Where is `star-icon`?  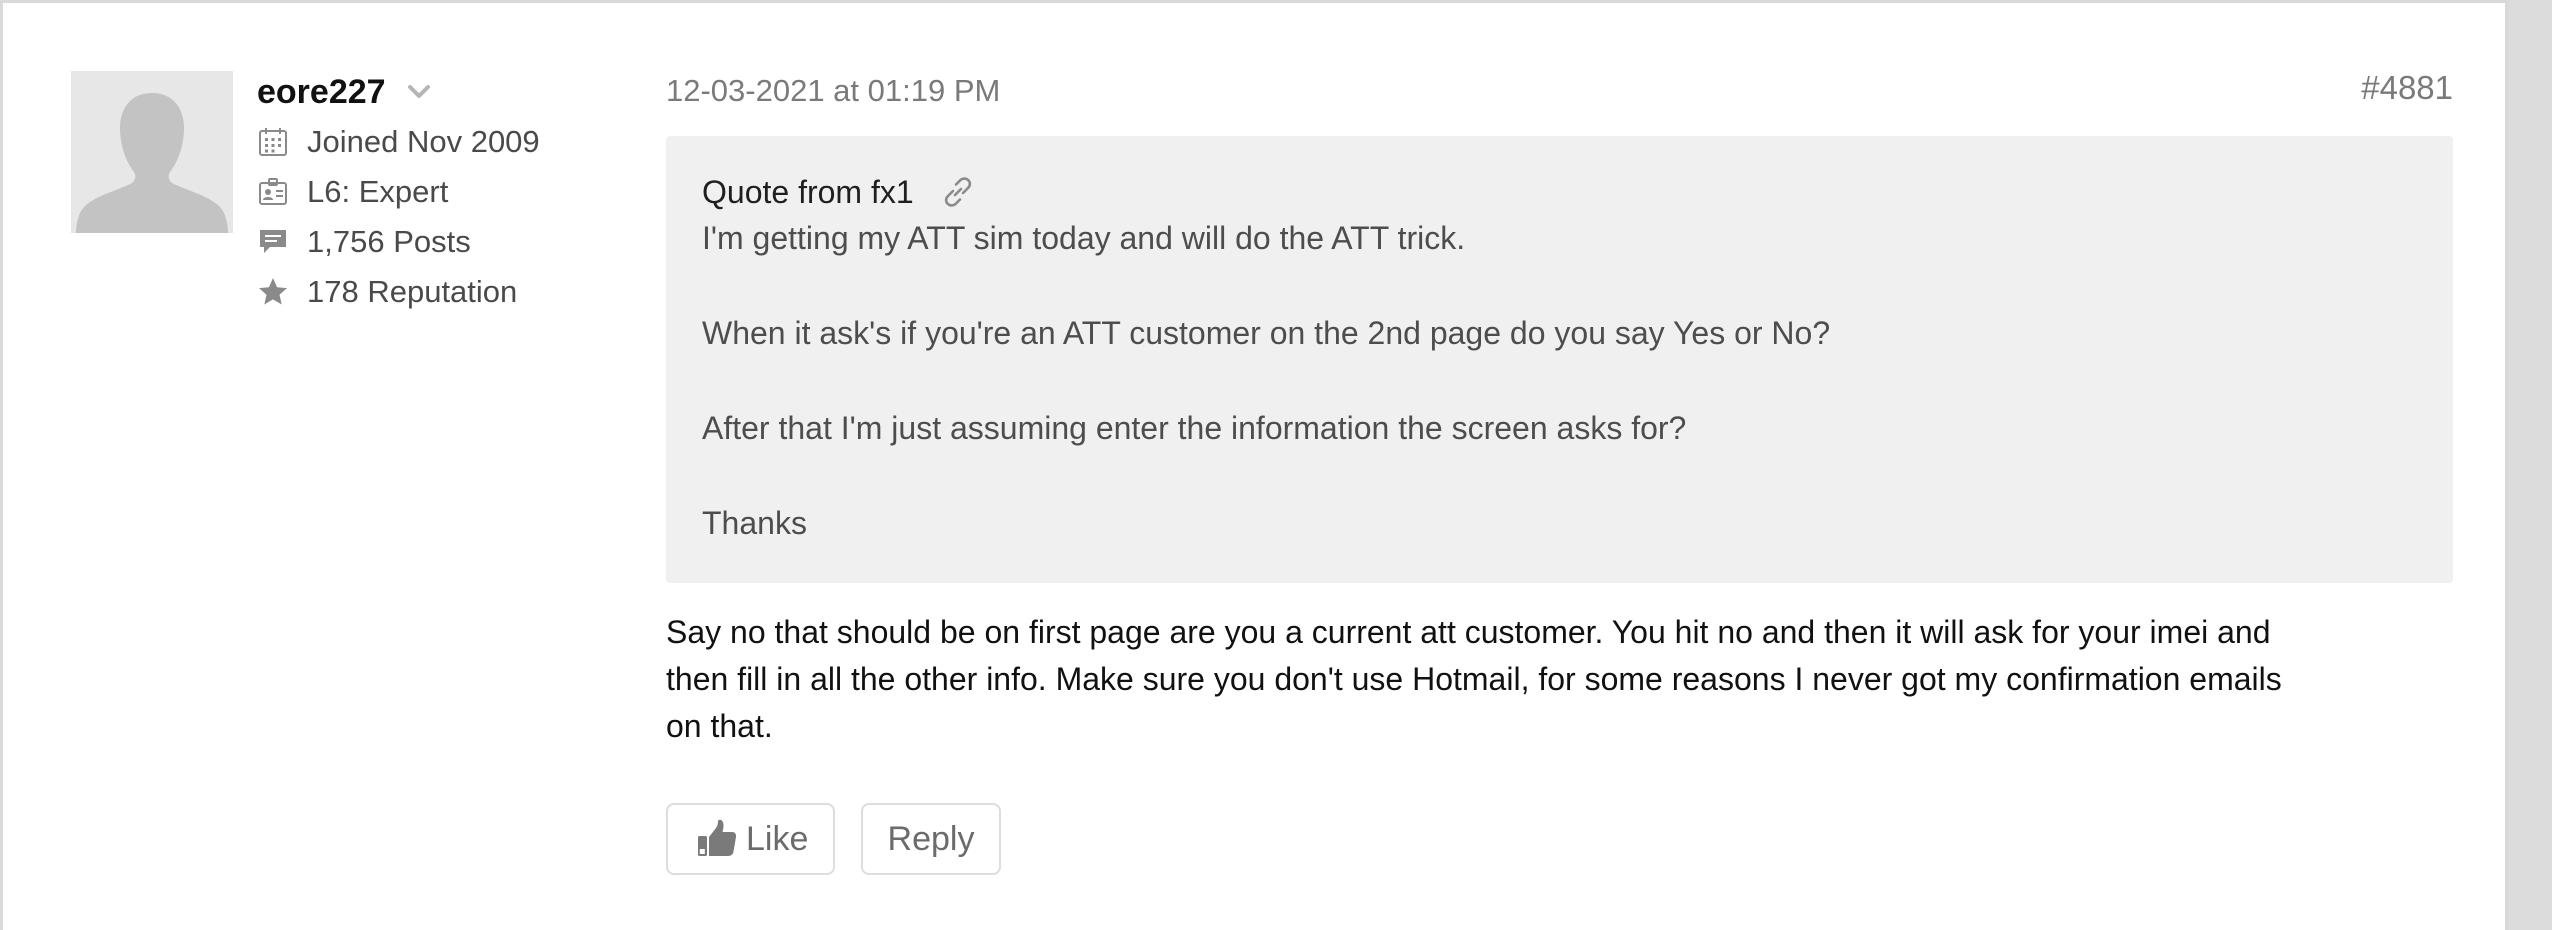 star-icon is located at coordinates (273, 292).